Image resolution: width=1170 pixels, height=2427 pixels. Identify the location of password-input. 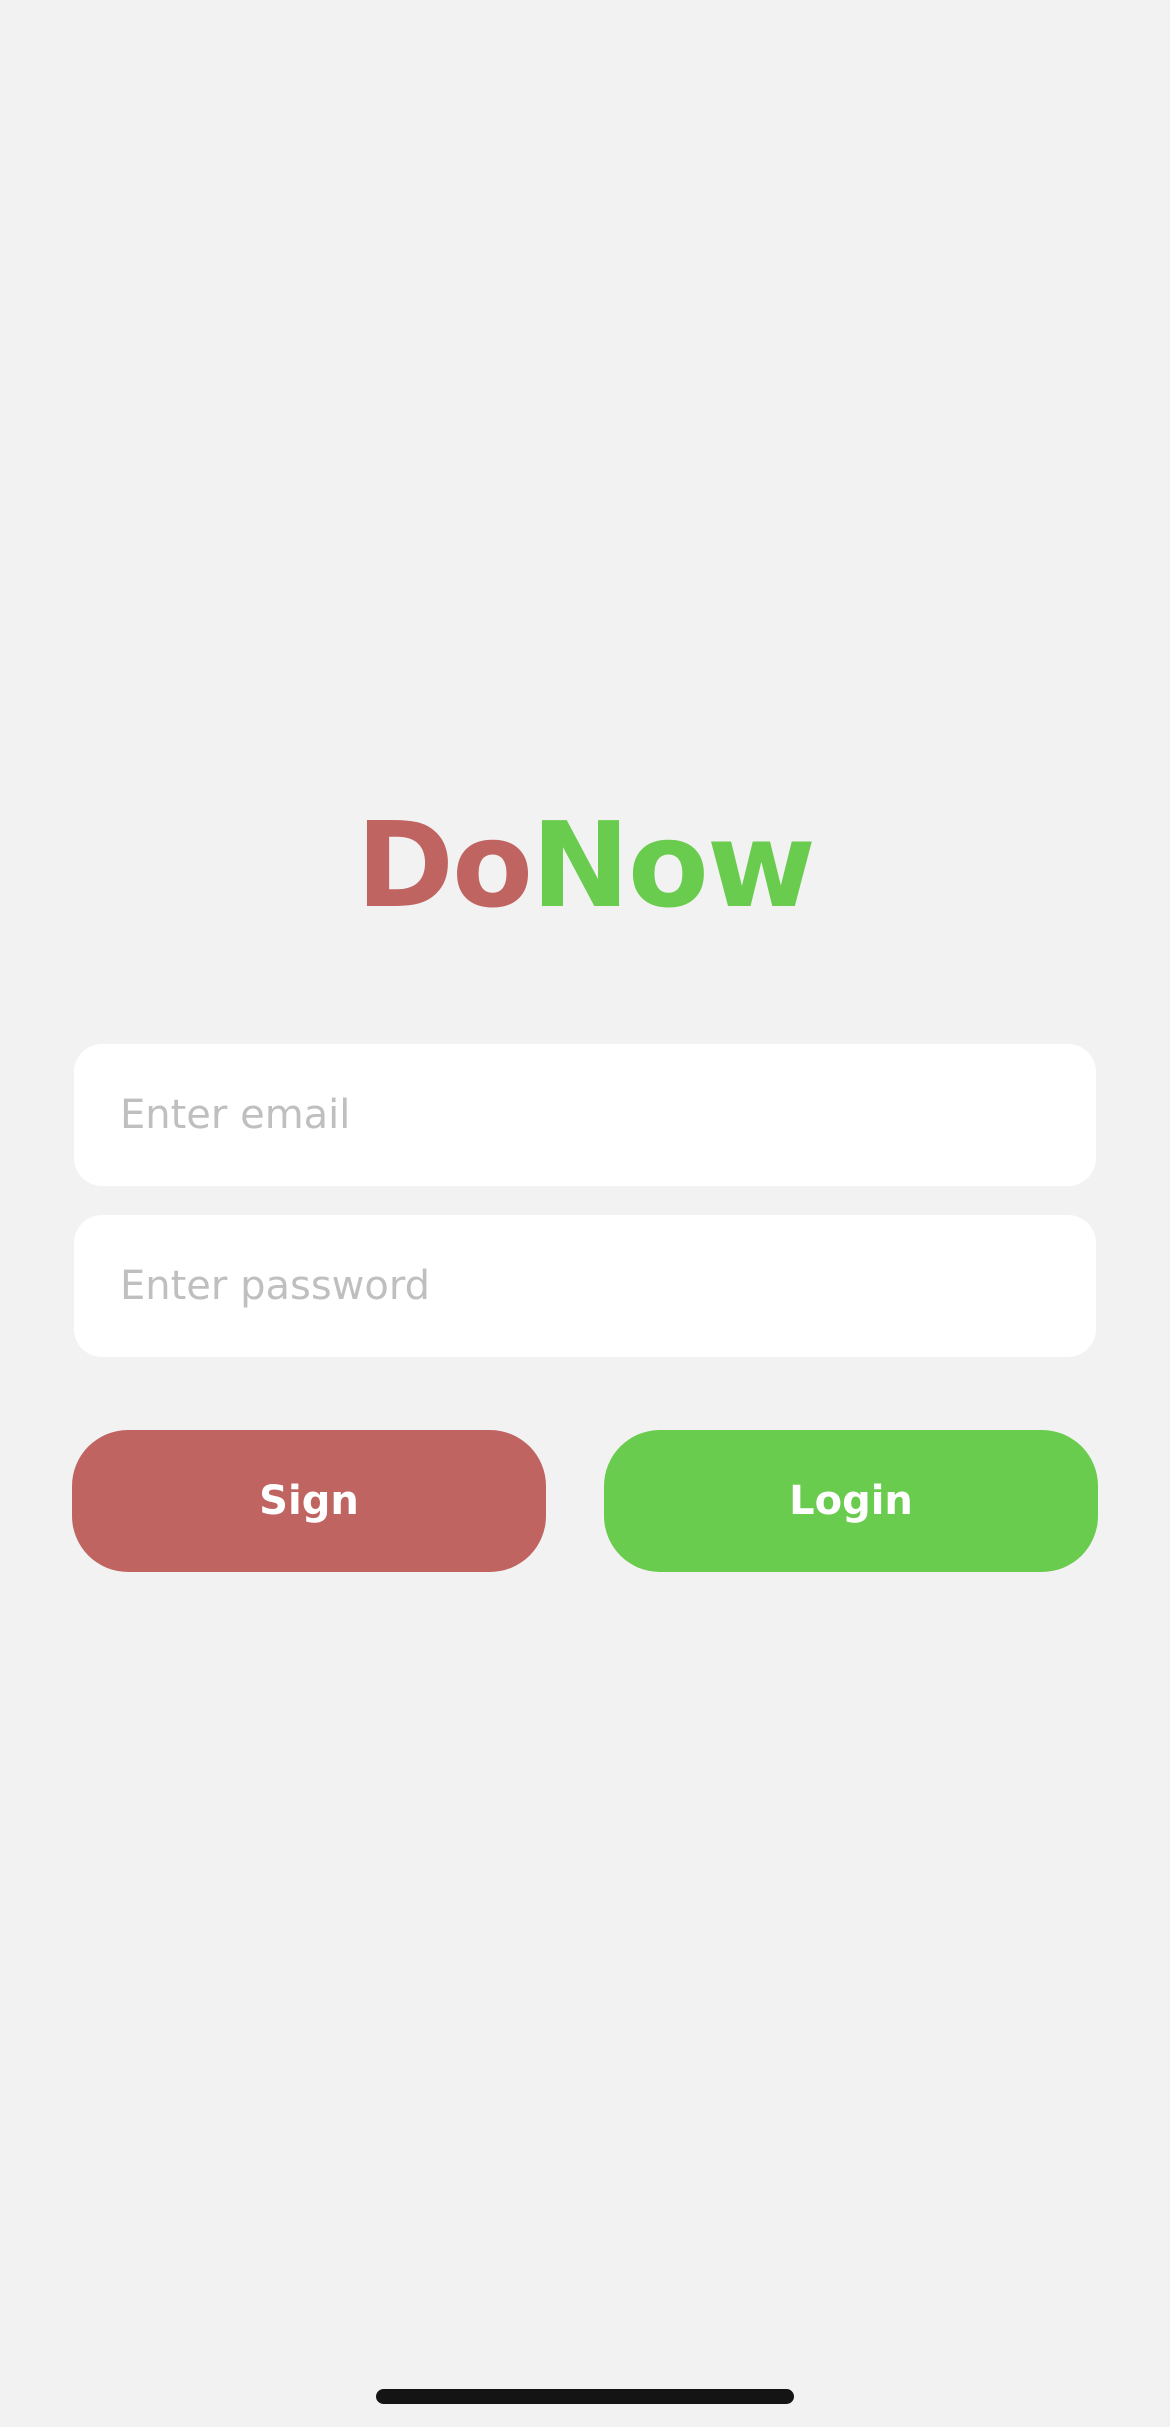
(585, 1286).